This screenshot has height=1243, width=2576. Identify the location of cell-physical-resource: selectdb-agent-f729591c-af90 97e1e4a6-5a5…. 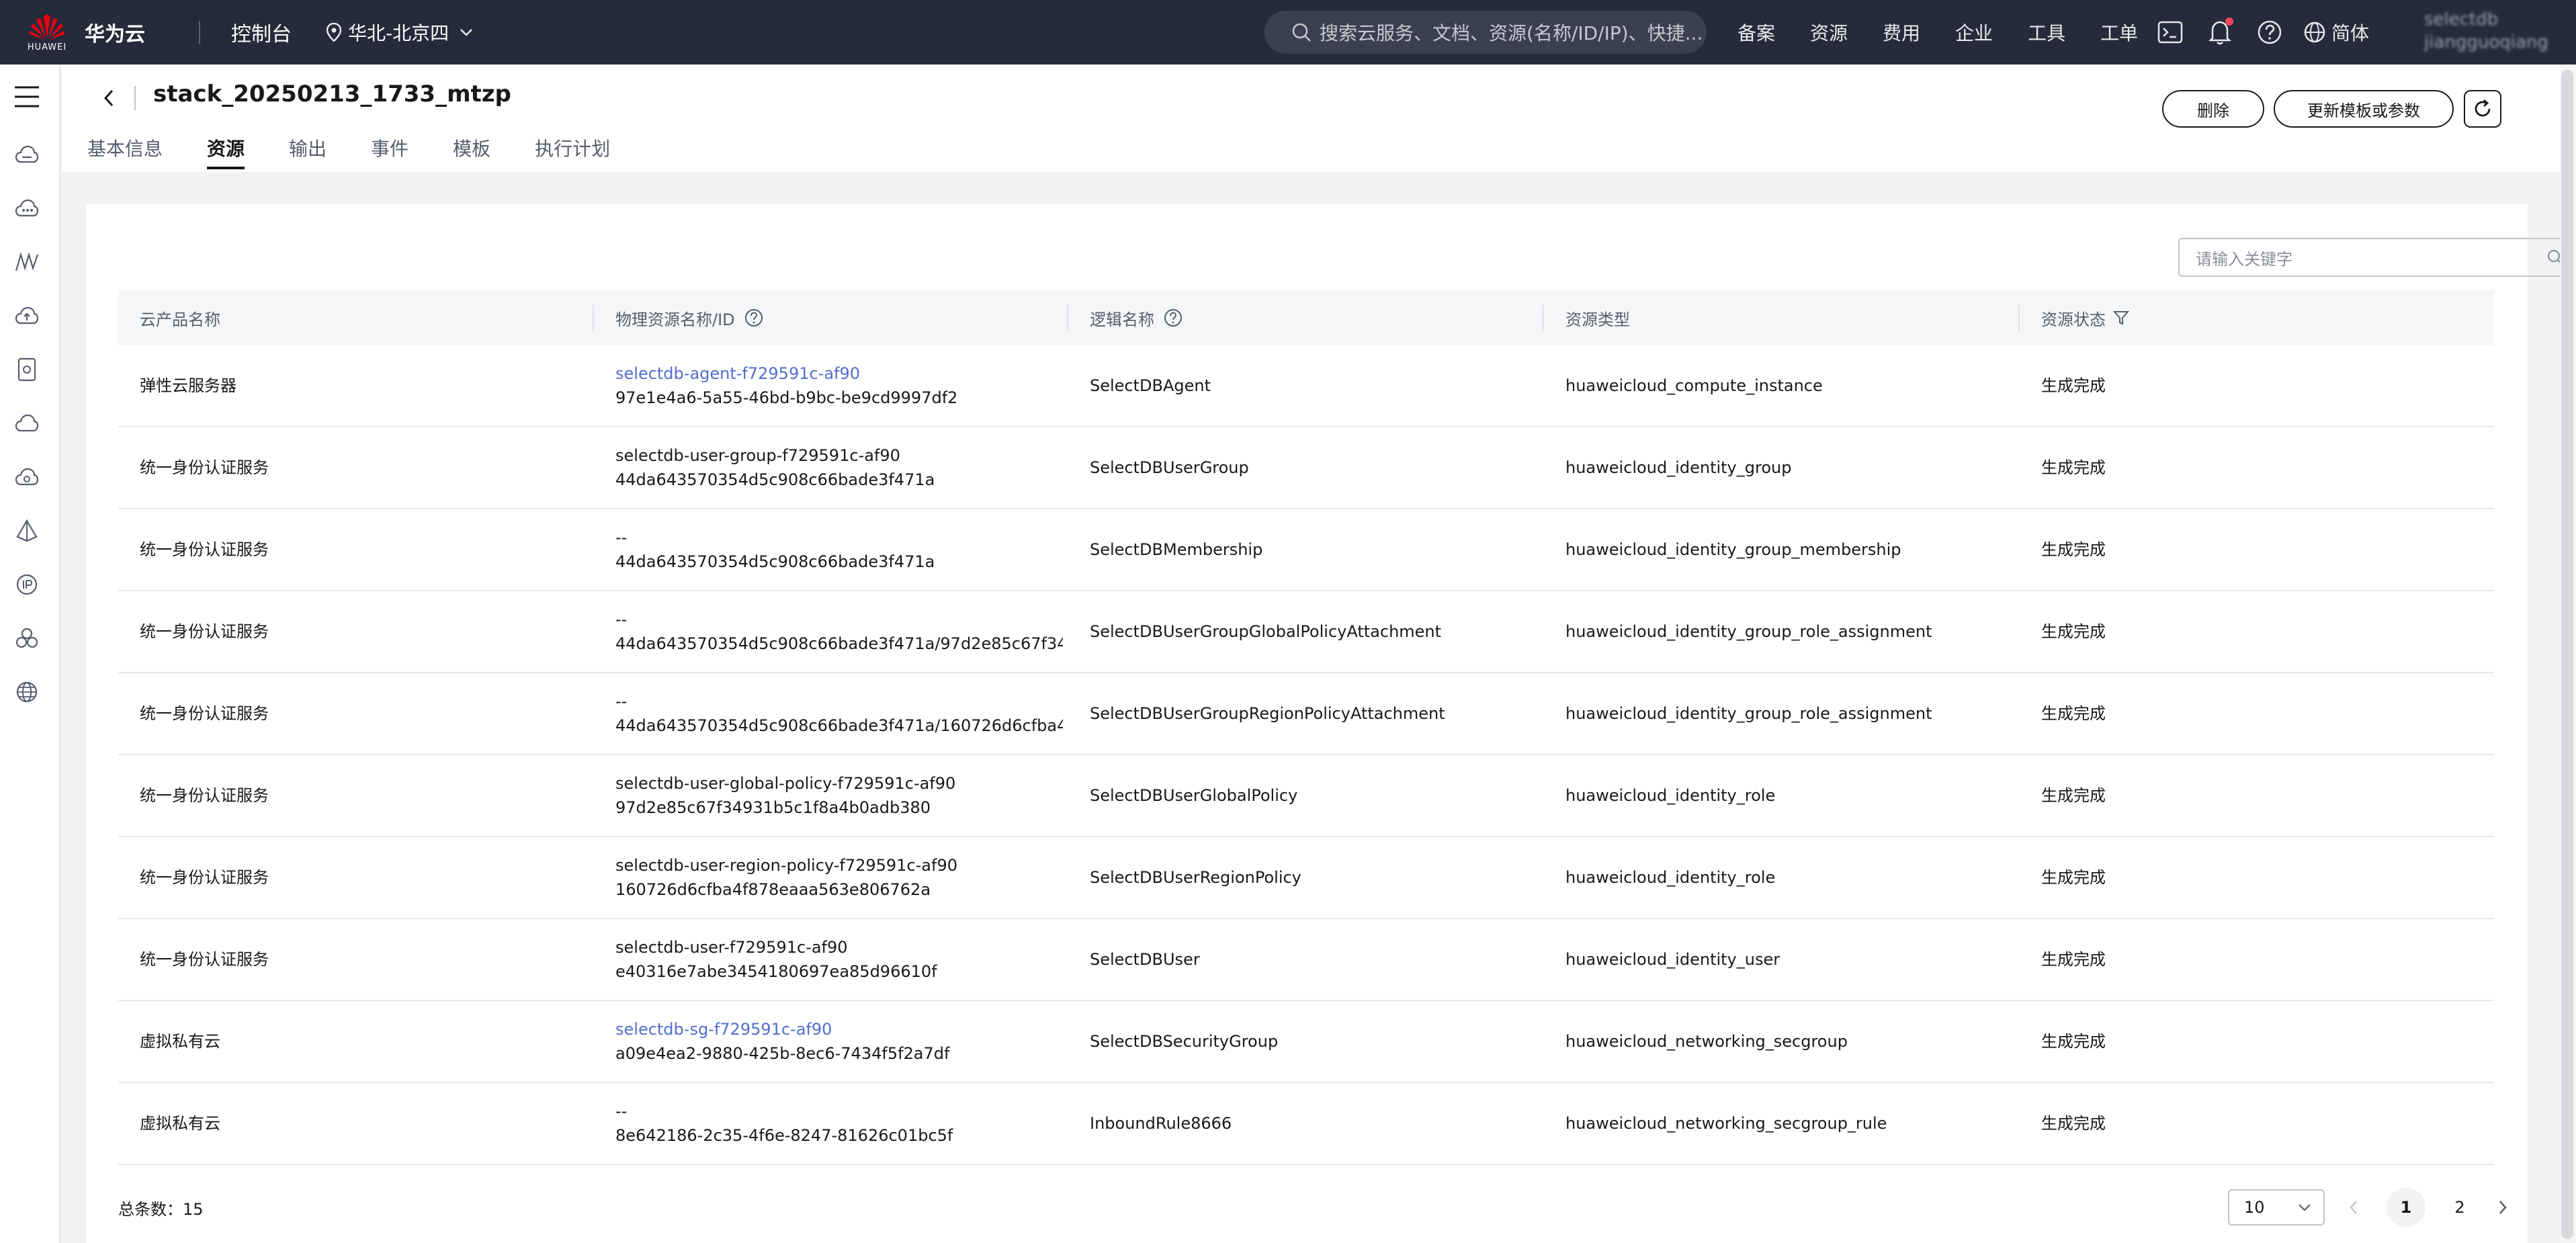
(839, 385).